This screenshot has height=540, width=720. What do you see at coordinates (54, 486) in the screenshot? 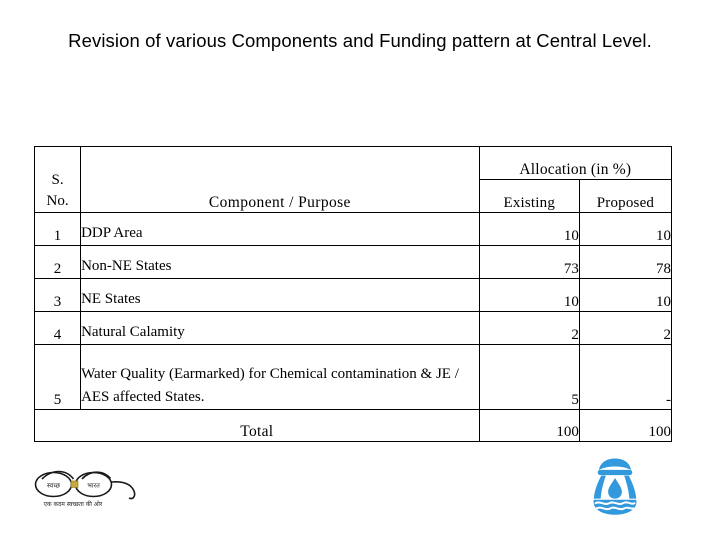
I see `lens-left-text: स्वच्छ` at bounding box center [54, 486].